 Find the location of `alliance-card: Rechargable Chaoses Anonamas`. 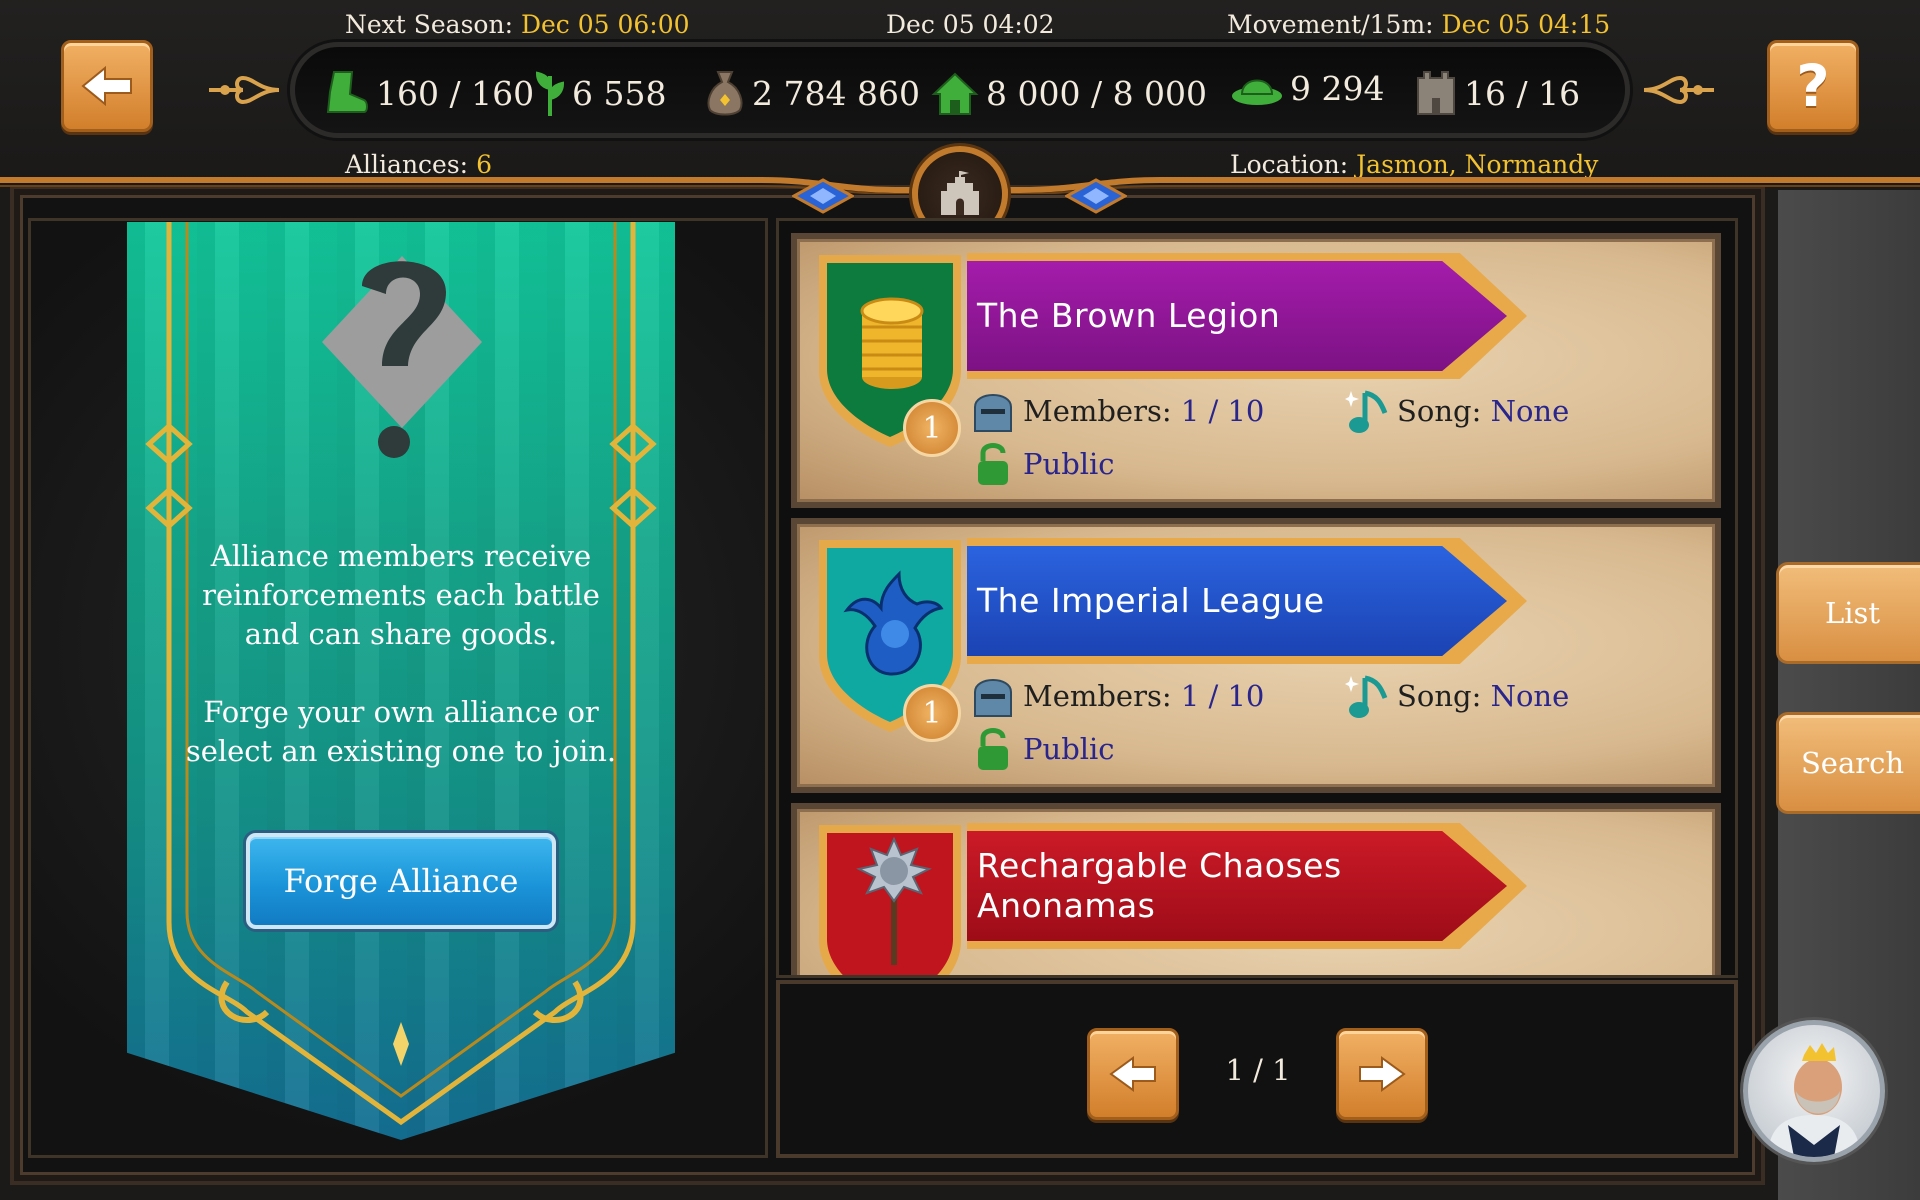

alliance-card: Rechargable Chaoses Anonamas is located at coordinates (1256, 889).